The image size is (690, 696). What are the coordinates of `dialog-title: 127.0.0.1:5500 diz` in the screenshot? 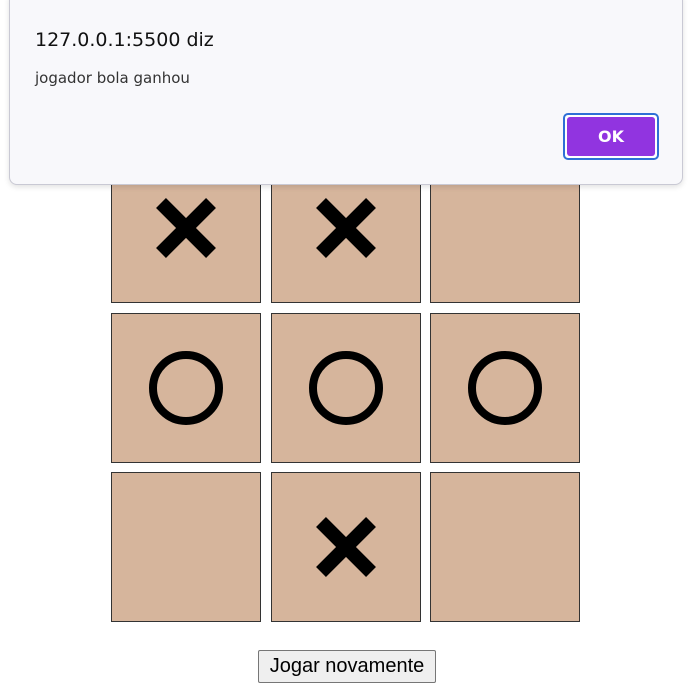 It's located at (124, 40).